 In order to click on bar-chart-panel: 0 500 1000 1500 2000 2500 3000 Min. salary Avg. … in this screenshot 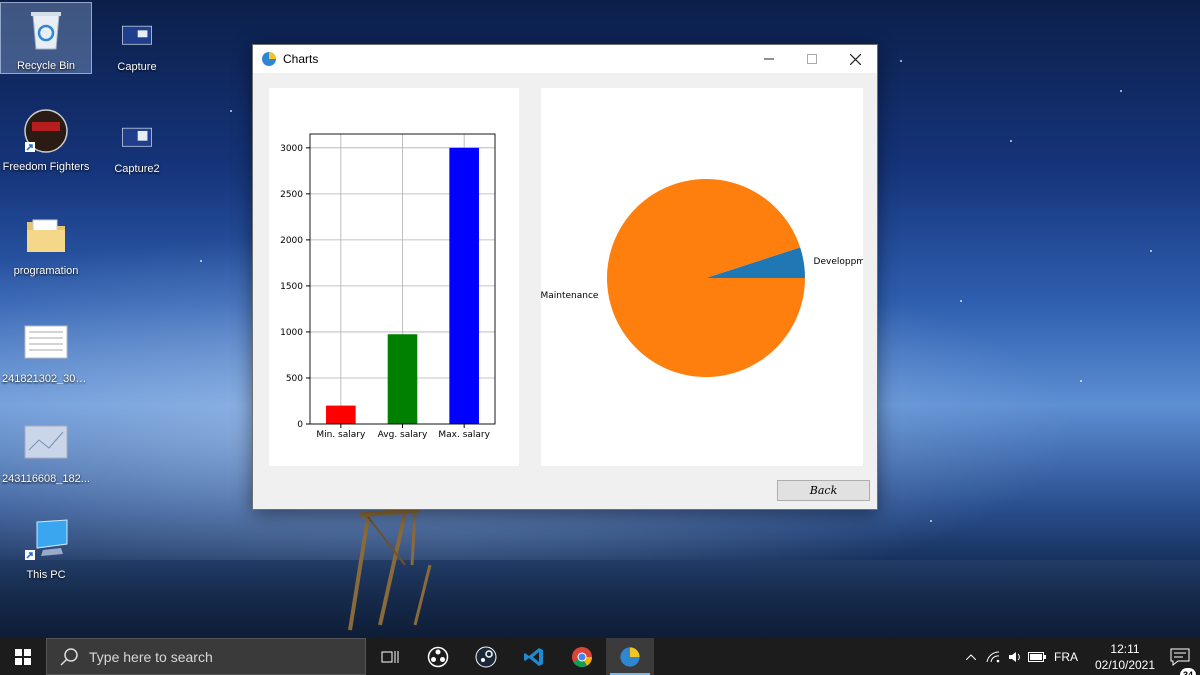, I will do `click(394, 277)`.